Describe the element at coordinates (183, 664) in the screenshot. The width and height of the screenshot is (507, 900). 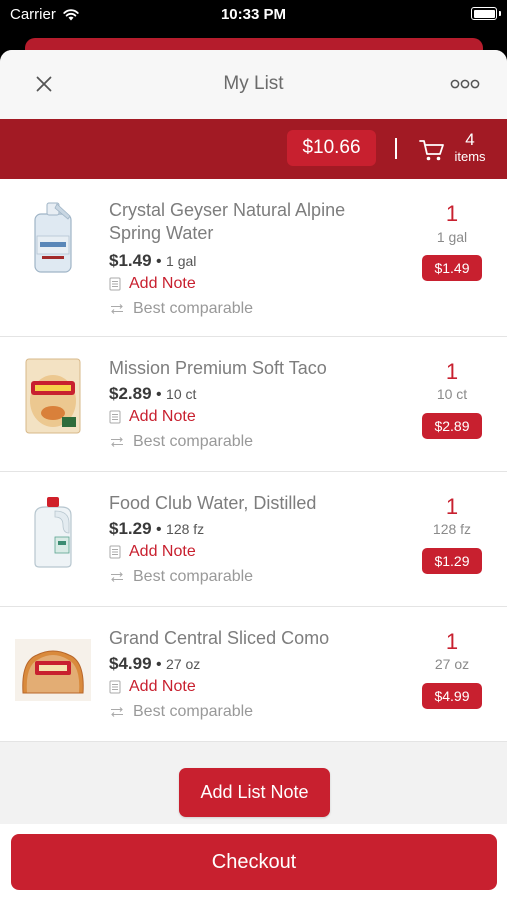
I see `item-size: 27 oz` at that location.